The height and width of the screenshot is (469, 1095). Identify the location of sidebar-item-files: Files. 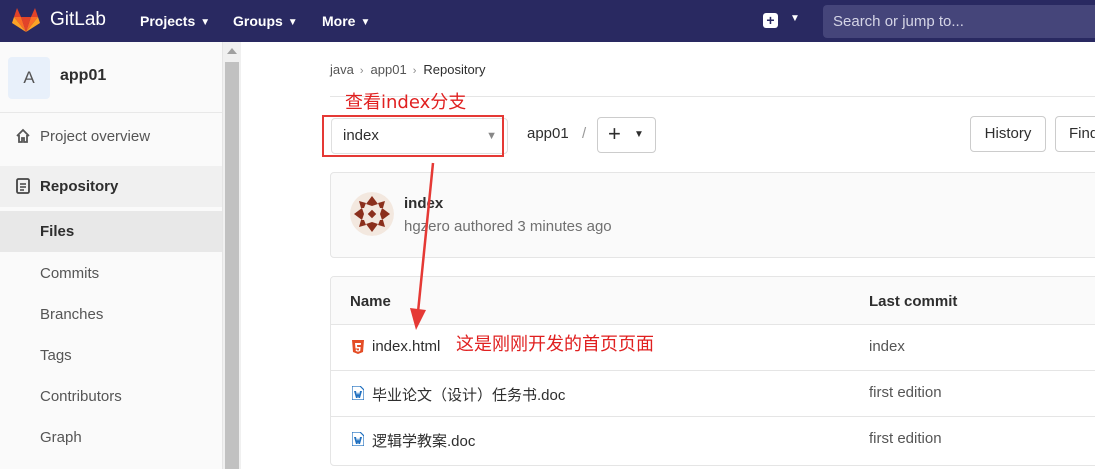
(111, 231).